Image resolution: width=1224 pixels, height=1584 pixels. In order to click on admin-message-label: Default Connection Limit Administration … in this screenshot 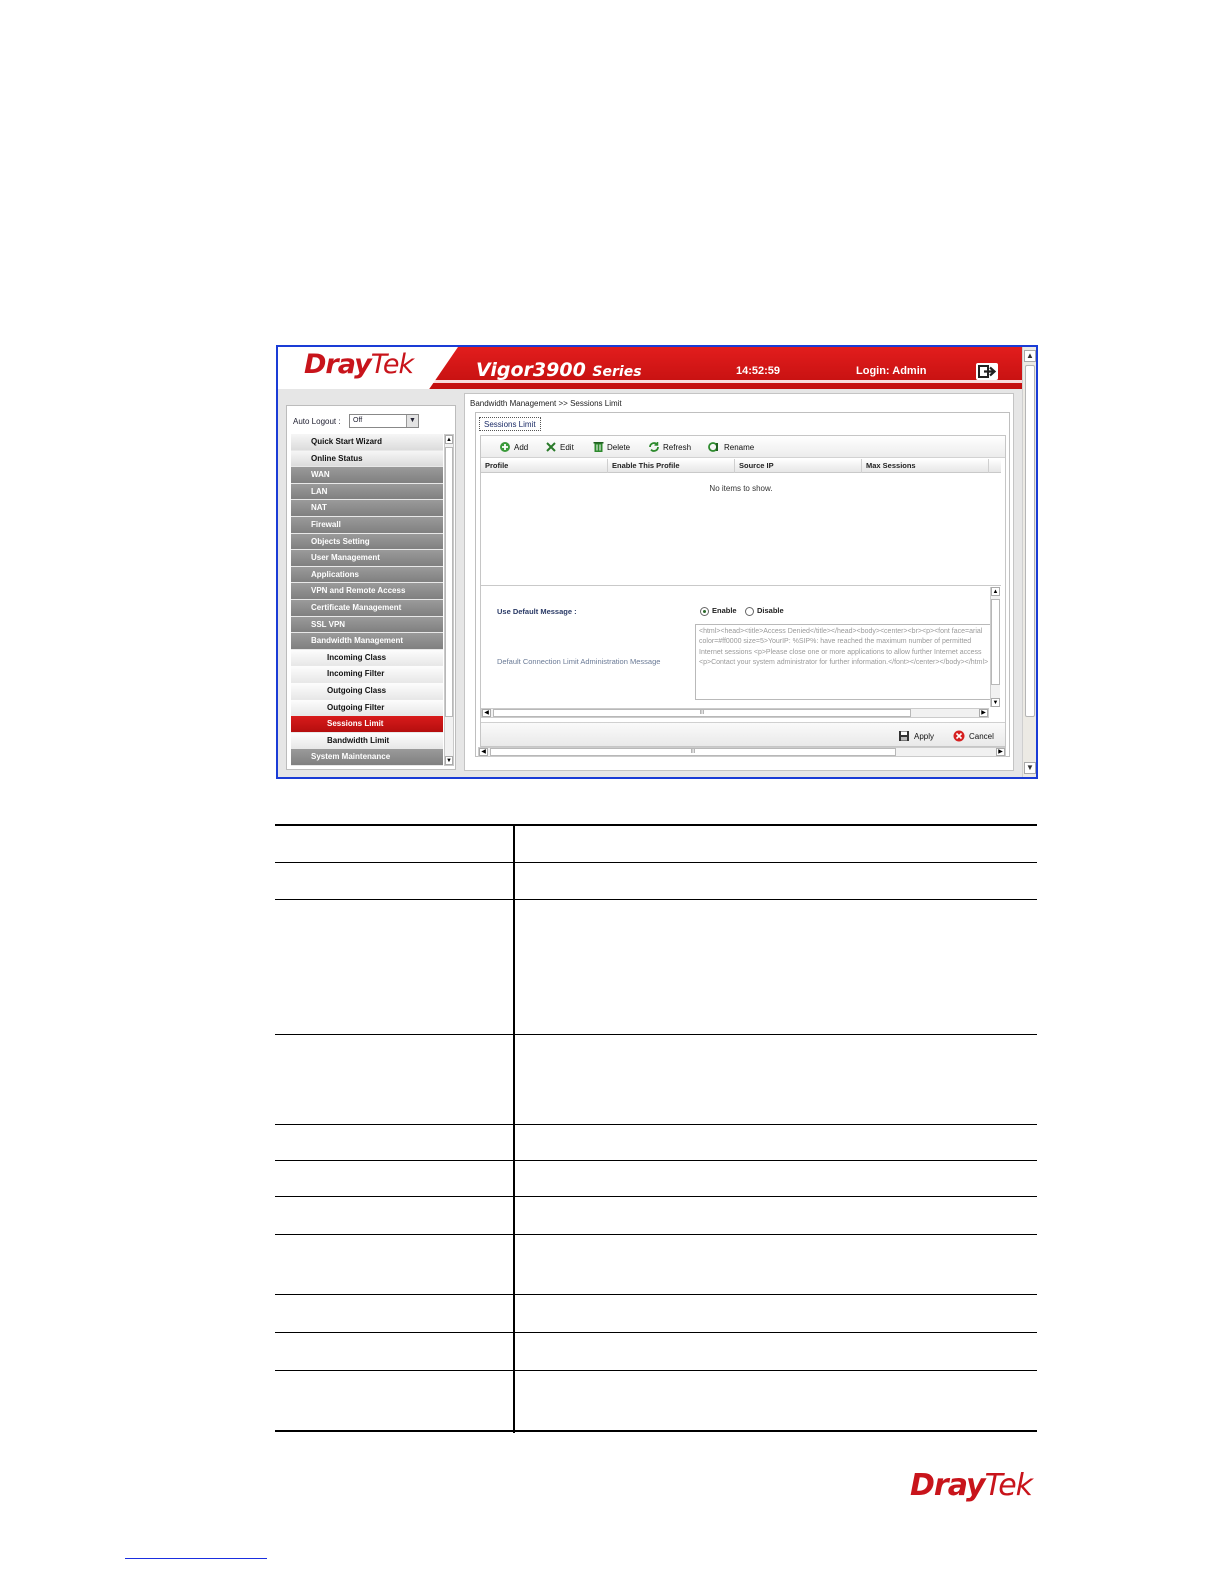, I will do `click(579, 661)`.